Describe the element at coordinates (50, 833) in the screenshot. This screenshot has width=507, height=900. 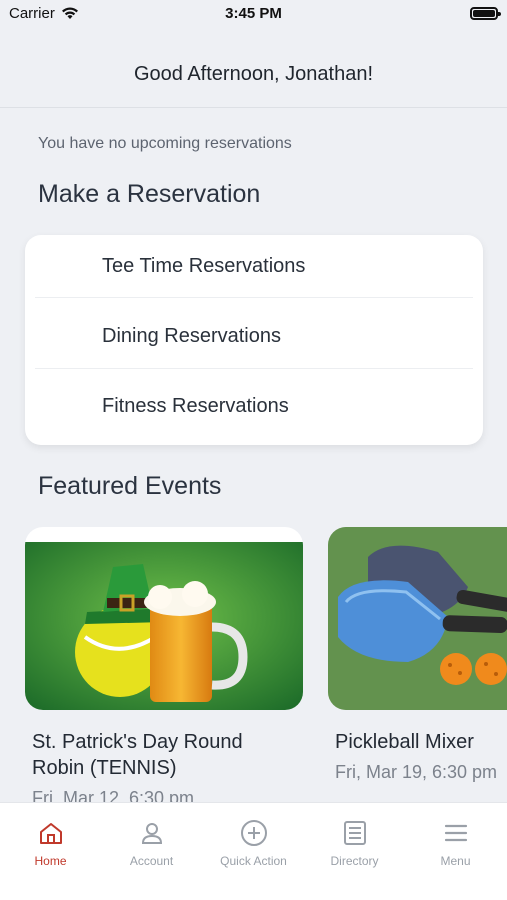
I see `home-icon` at that location.